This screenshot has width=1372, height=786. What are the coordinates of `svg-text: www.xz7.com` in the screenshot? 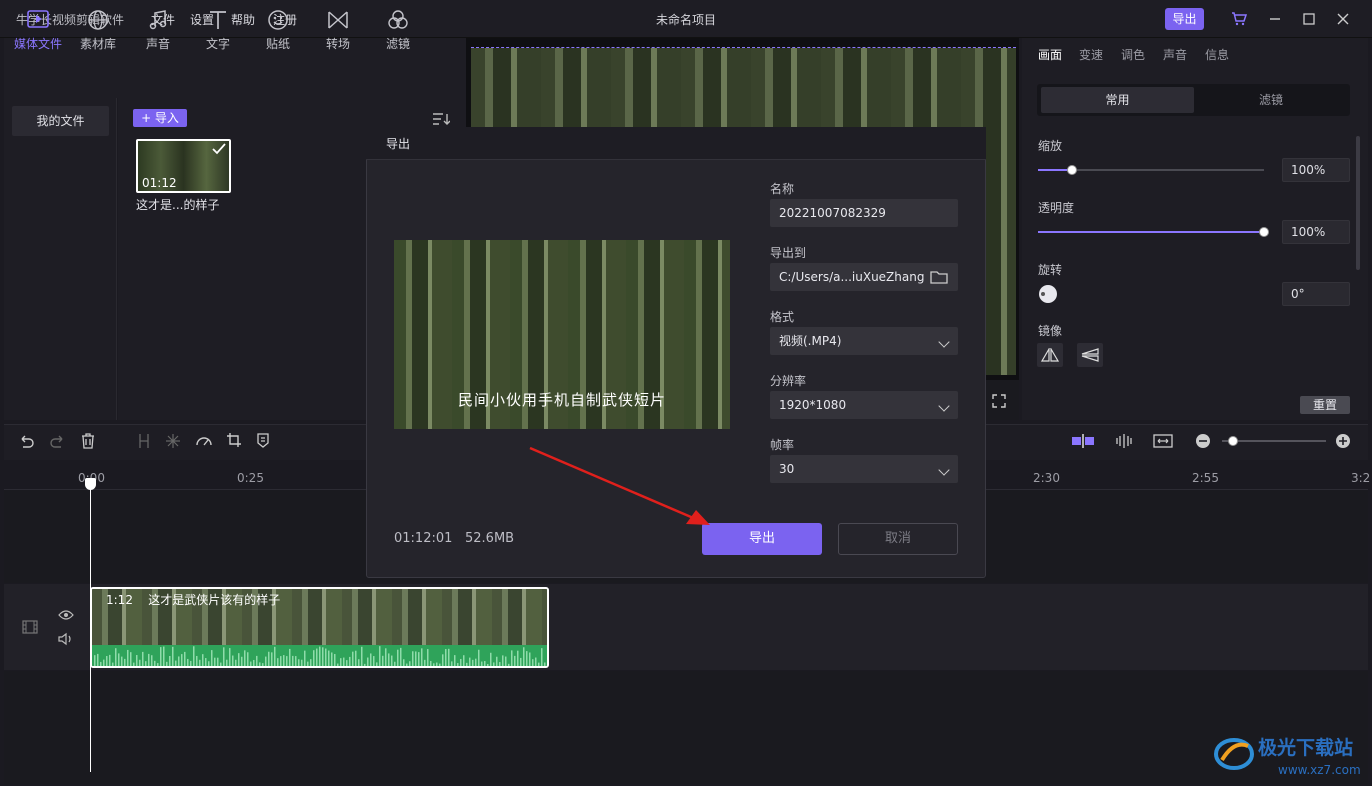 It's located at (1319, 770).